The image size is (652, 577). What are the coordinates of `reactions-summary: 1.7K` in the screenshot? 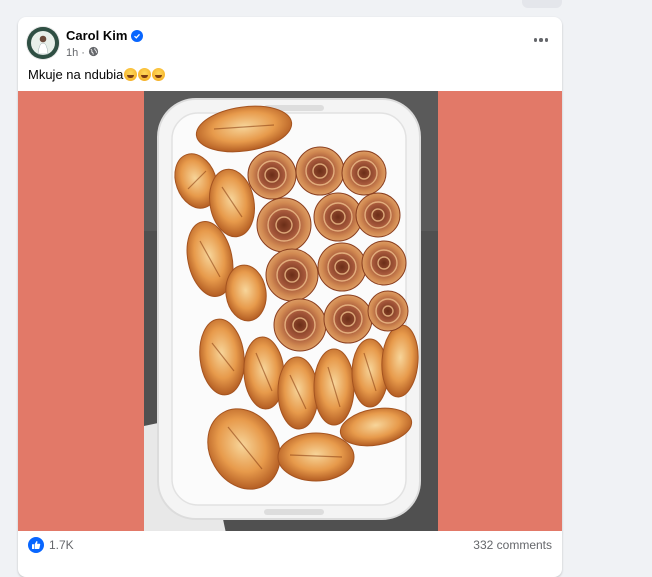 It's located at (51, 545).